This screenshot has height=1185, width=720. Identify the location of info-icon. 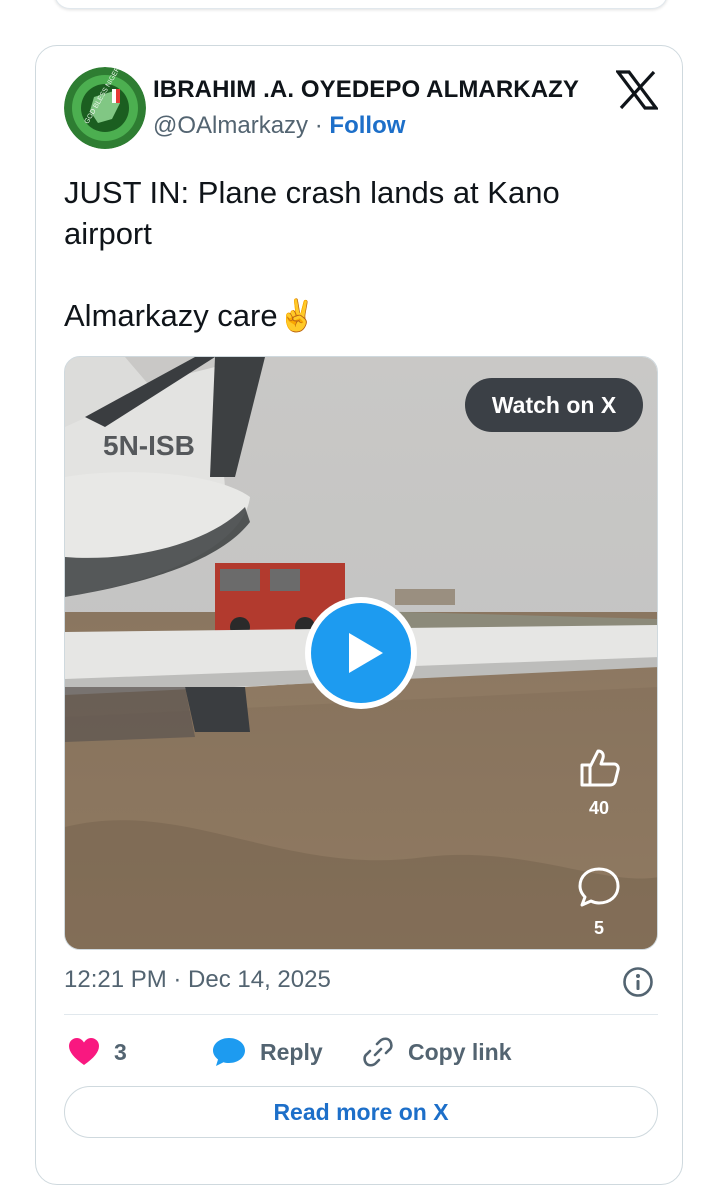
(638, 982).